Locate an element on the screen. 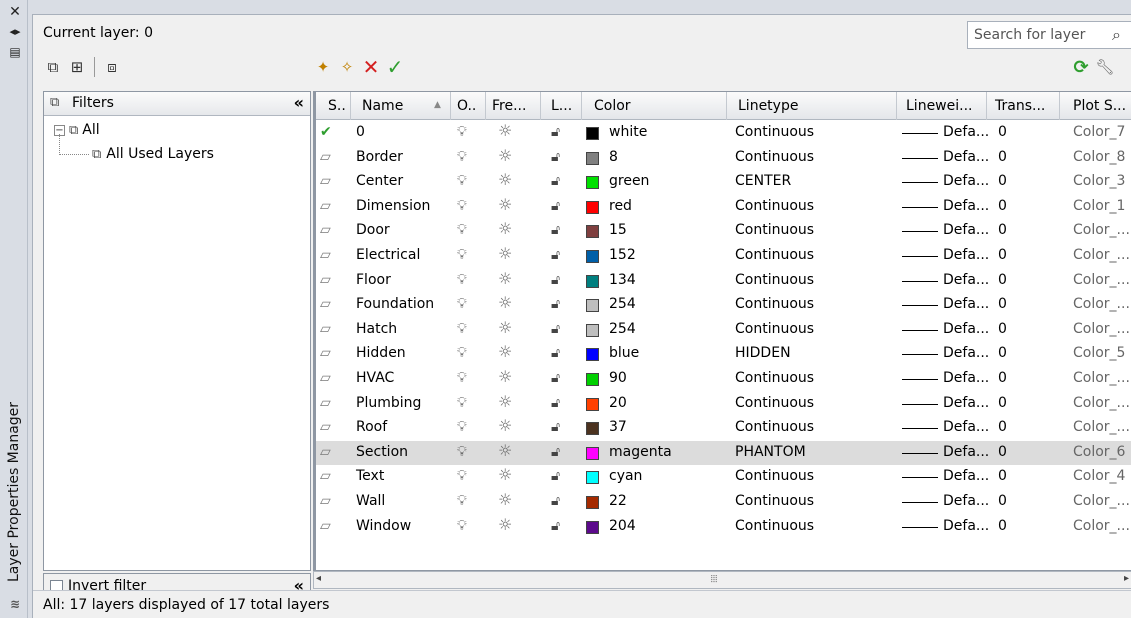  close-icon: ✕ is located at coordinates (15, 12).